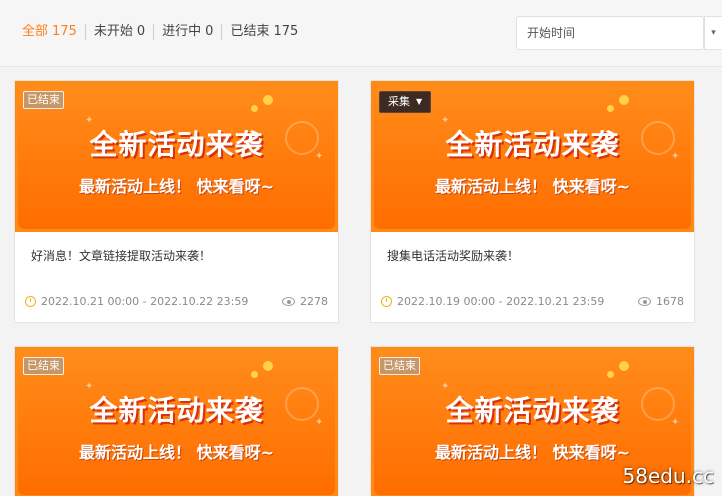  I want to click on activity-meta: 2022.10.21 00:00 - 2022.10.22 23:59 2278, so click(176, 301).